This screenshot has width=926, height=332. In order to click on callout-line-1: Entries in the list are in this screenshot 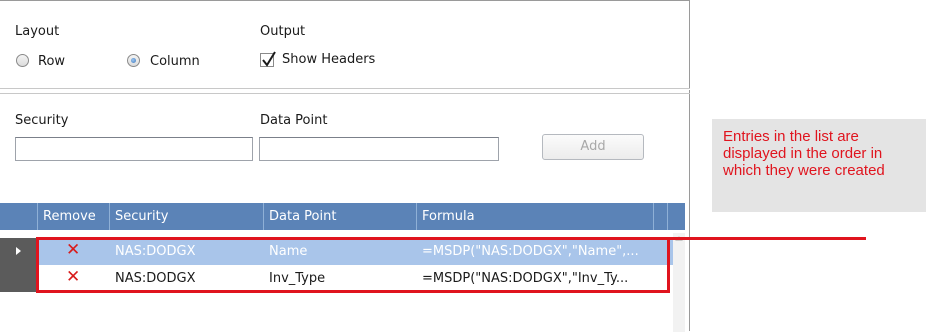, I will do `click(791, 136)`.